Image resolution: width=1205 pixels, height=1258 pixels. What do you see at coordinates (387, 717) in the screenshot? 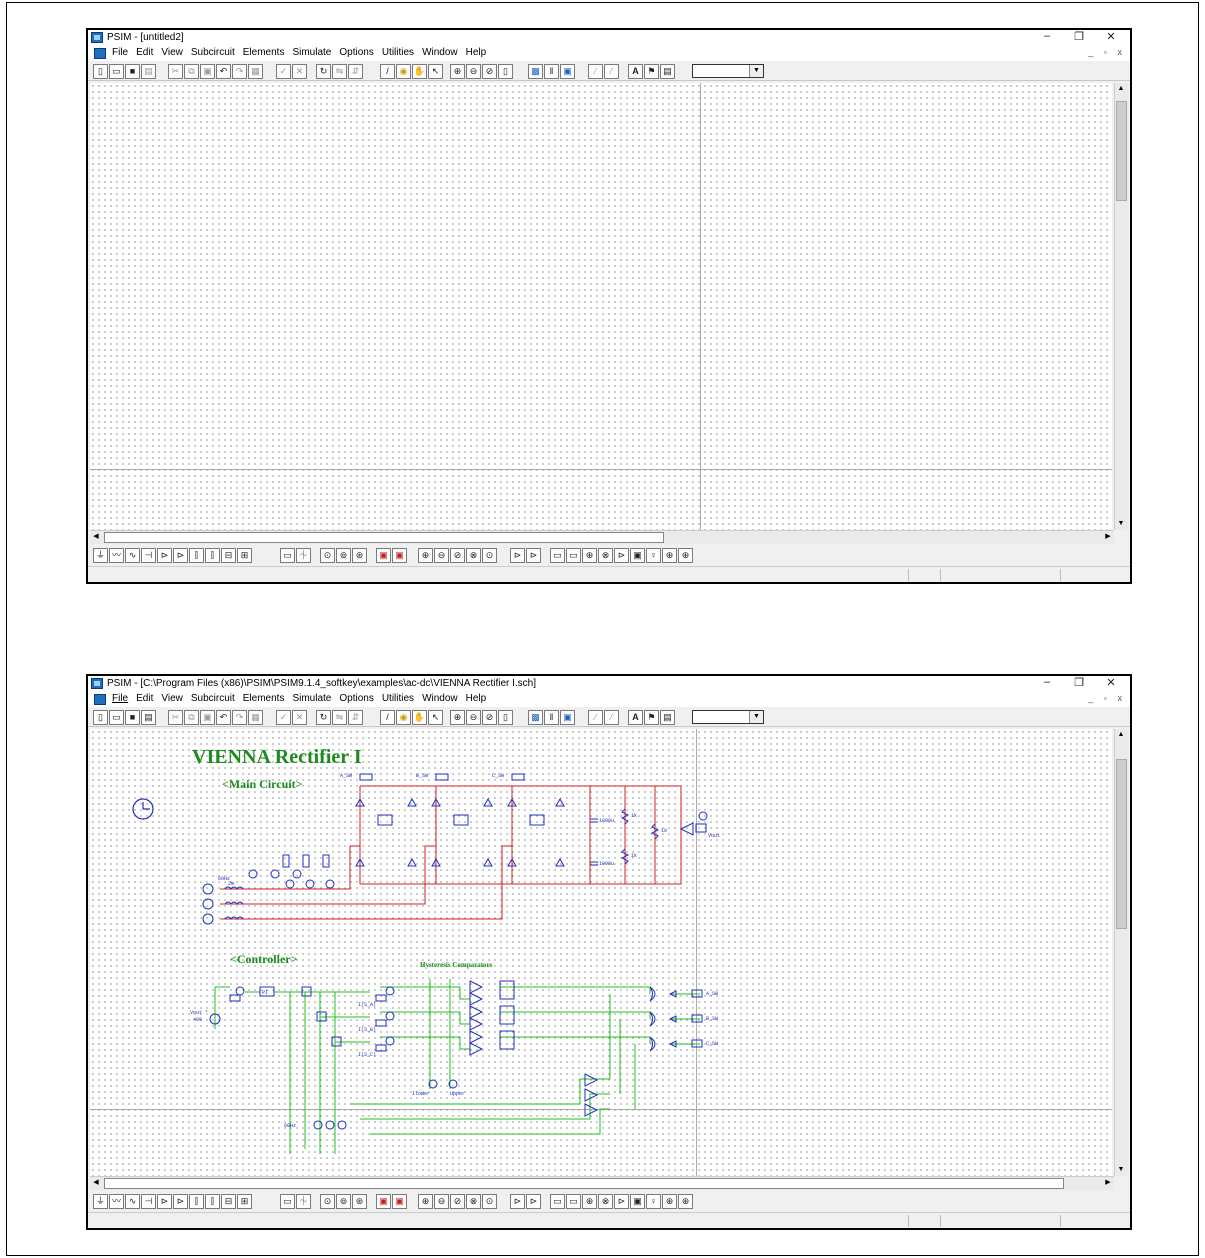
I see `wire-icon: /` at bounding box center [387, 717].